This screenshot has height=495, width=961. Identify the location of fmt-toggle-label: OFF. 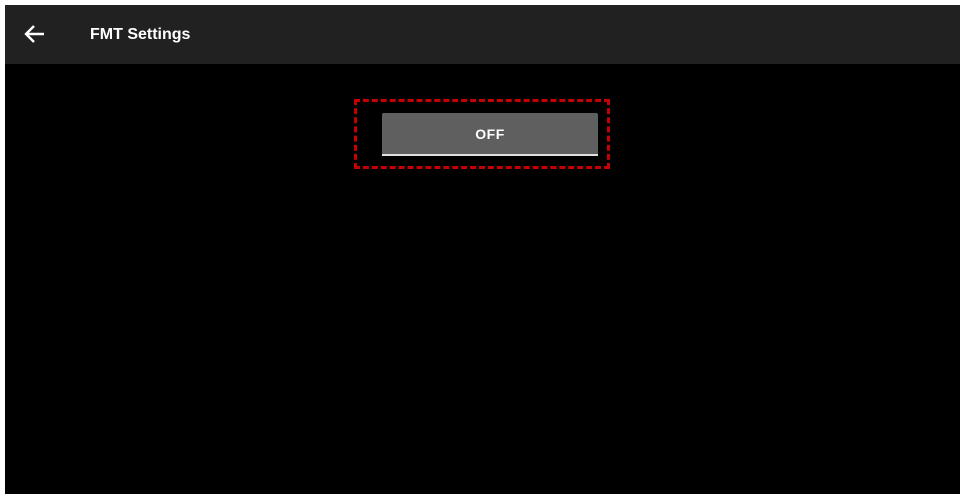
(490, 133).